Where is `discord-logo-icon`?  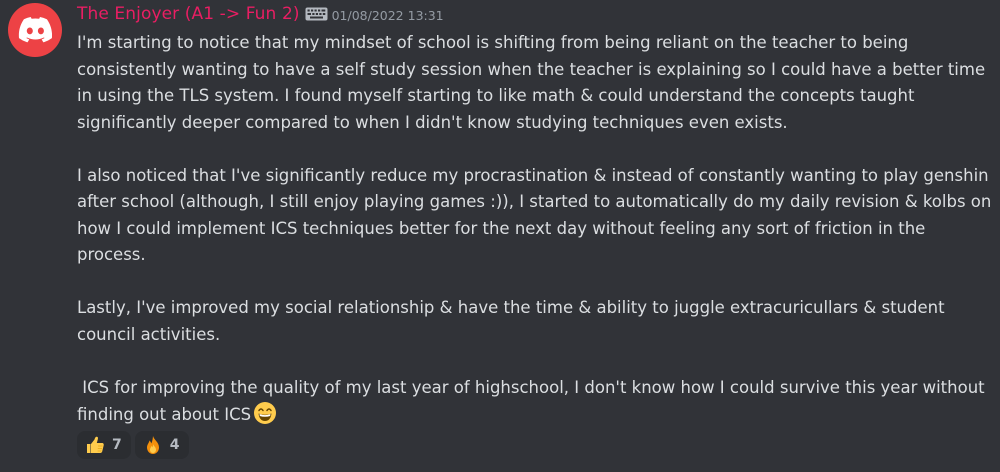 discord-logo-icon is located at coordinates (35, 30).